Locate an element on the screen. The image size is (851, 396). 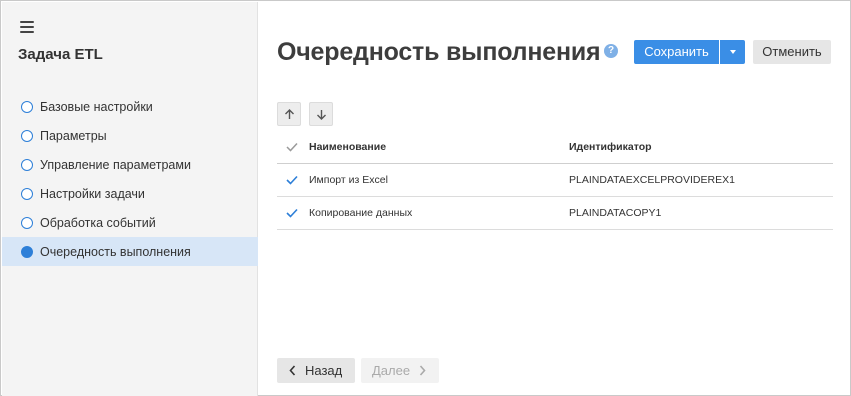
table-row: Копирование данных PLAINDATACOPY1 is located at coordinates (555, 213).